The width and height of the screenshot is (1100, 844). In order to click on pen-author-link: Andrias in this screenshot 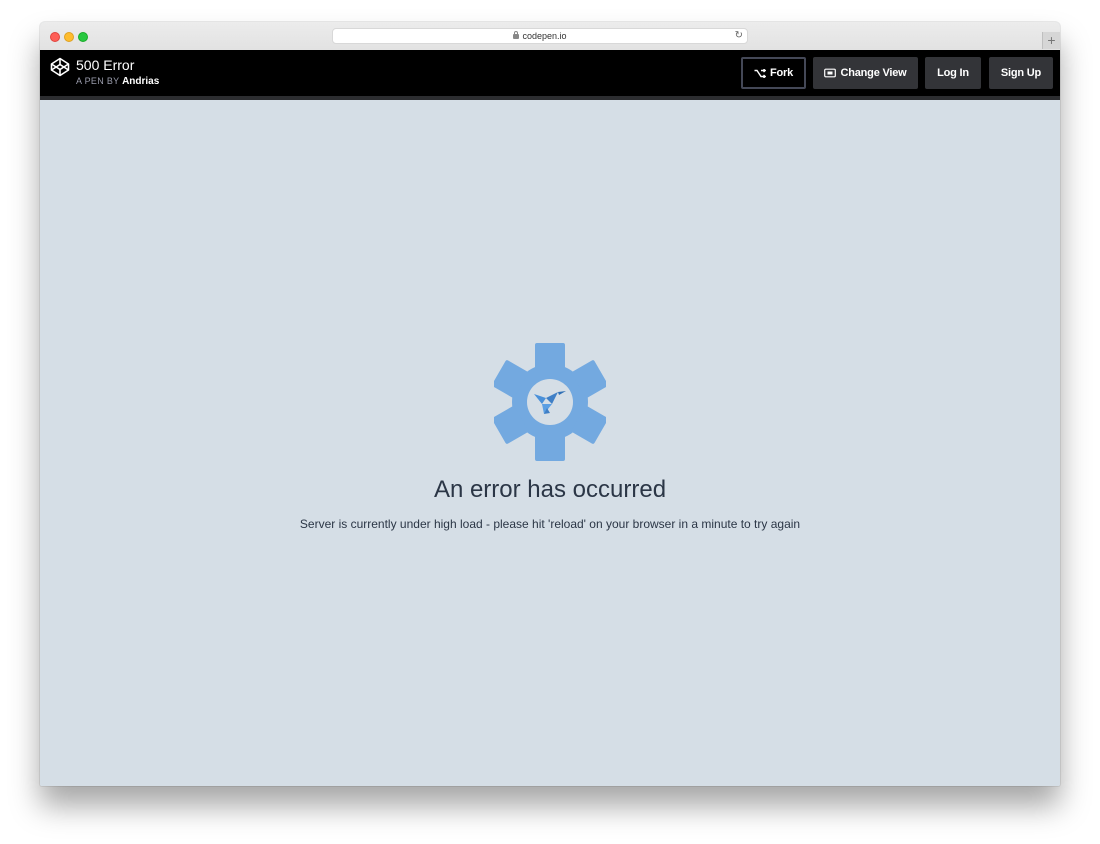, I will do `click(140, 81)`.